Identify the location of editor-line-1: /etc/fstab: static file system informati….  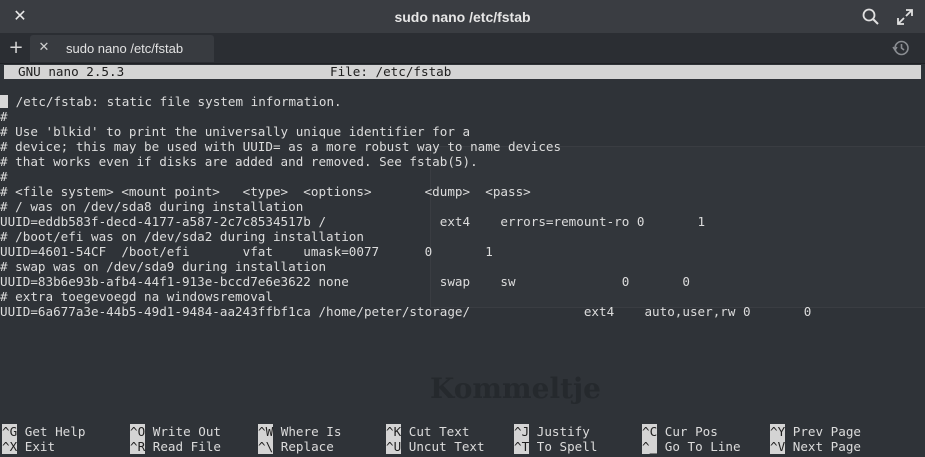
(171, 101).